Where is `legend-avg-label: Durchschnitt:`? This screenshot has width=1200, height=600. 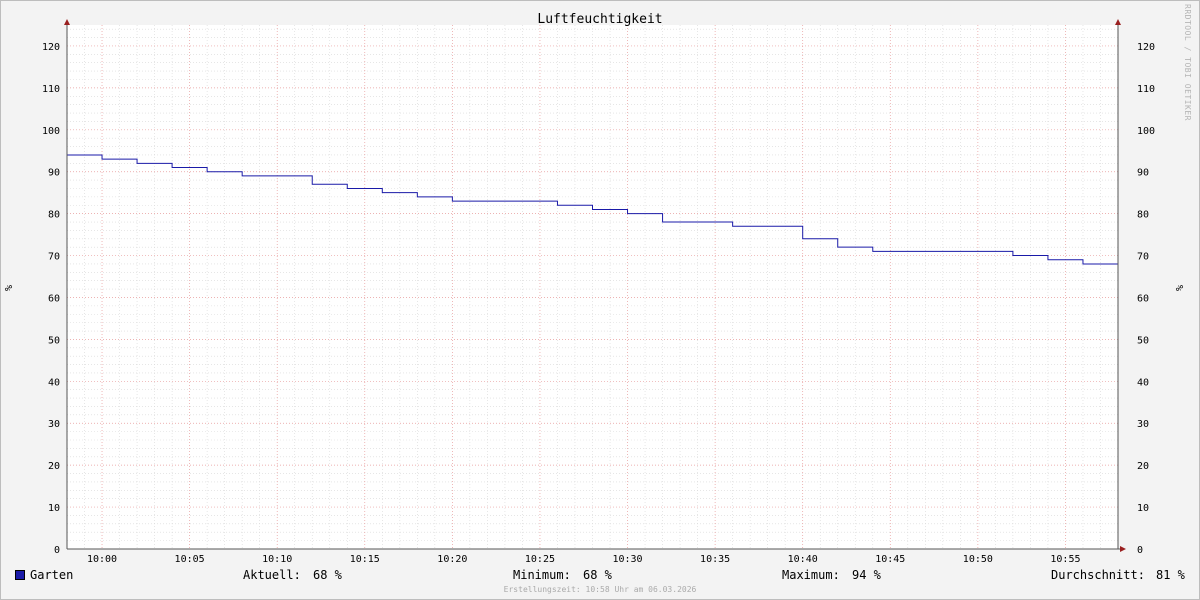 legend-avg-label: Durchschnitt: is located at coordinates (1098, 575).